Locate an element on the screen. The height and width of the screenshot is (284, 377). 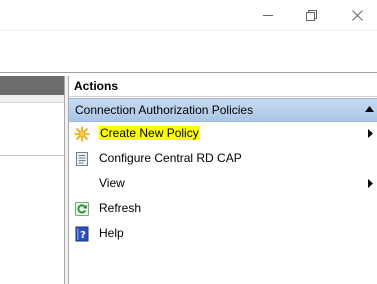
section-header-label: Connection Authorization Policies is located at coordinates (164, 110).